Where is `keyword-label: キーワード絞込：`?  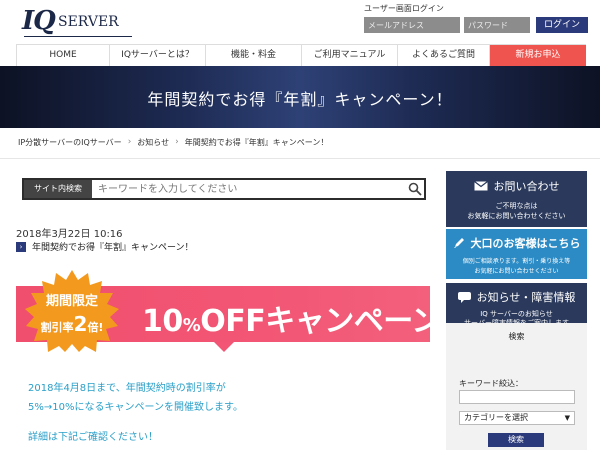
keyword-label: キーワード絞込： is located at coordinates (491, 383).